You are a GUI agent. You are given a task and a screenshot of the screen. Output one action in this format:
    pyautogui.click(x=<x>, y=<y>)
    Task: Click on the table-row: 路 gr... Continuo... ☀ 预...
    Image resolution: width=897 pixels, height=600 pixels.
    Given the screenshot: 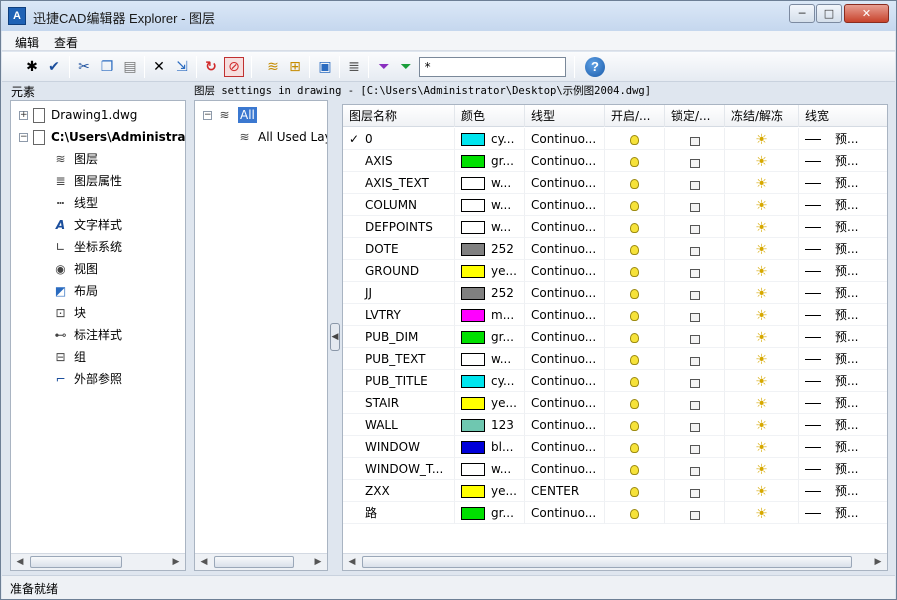 What is the action you would take?
    pyautogui.click(x=615, y=513)
    